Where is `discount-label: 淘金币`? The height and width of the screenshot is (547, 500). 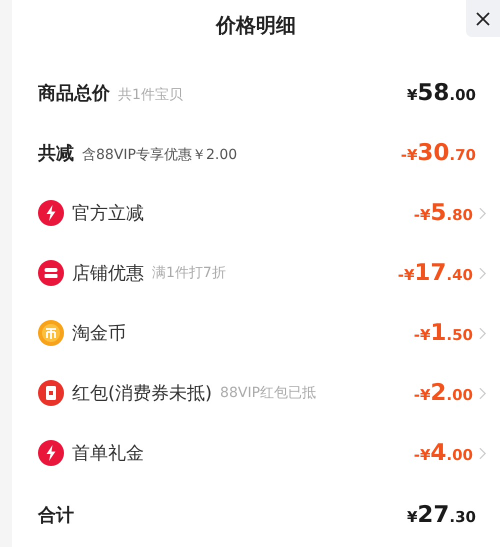 discount-label: 淘金币 is located at coordinates (99, 334).